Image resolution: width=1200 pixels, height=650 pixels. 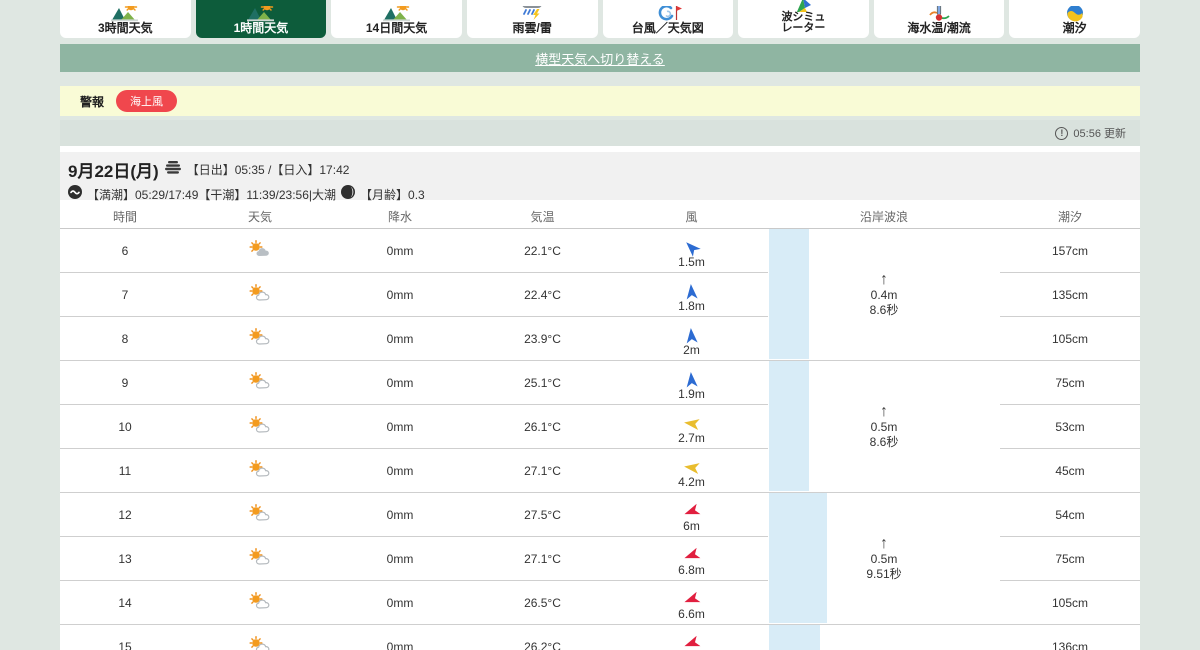 What do you see at coordinates (691, 306) in the screenshot?
I see `wind-speed: 1.8m` at bounding box center [691, 306].